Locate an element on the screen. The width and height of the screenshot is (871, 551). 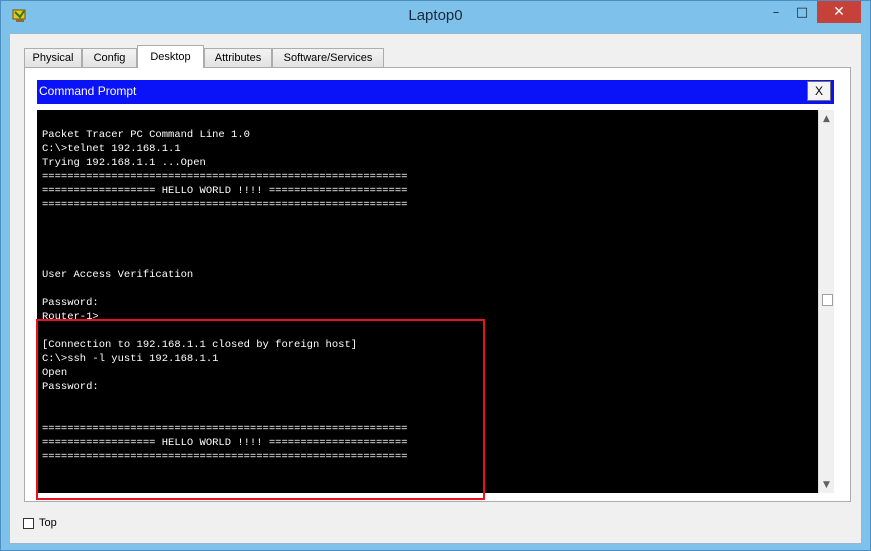
terminal-line: User Access Verification is located at coordinates (118, 275).